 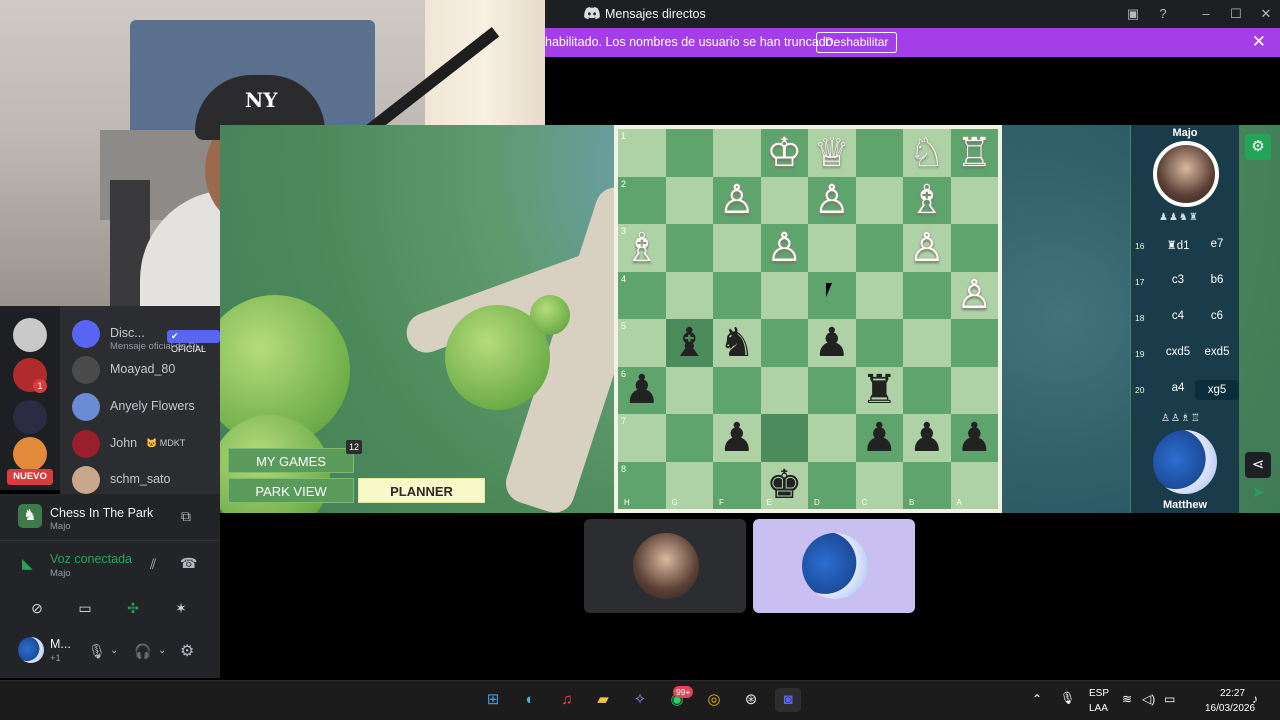 What do you see at coordinates (640, 700) in the screenshot?
I see `copilot-icon: ✧` at bounding box center [640, 700].